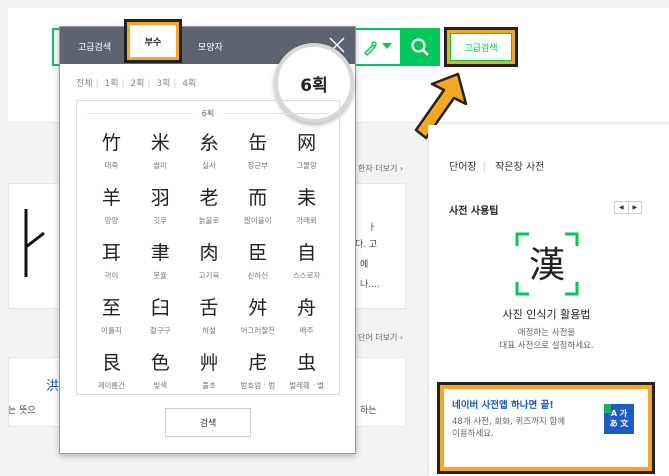  Describe the element at coordinates (546, 333) in the screenshot. I see `tips-desc-line: 애정하는 사전을` at that location.